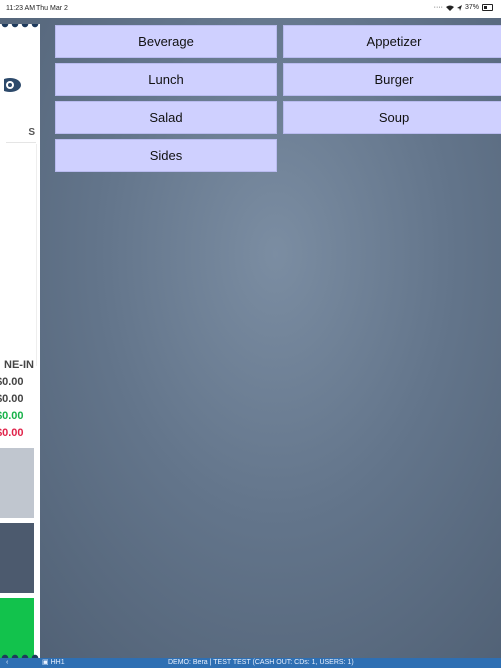  Describe the element at coordinates (392, 41) in the screenshot. I see `category-appetizer-button: Appetizer` at that location.